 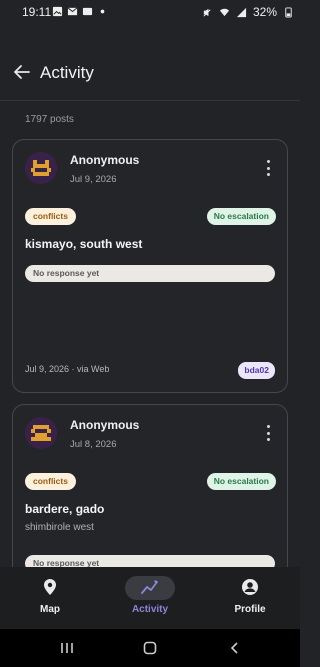 I want to click on arrow-back-icon, so click(x=22, y=72).